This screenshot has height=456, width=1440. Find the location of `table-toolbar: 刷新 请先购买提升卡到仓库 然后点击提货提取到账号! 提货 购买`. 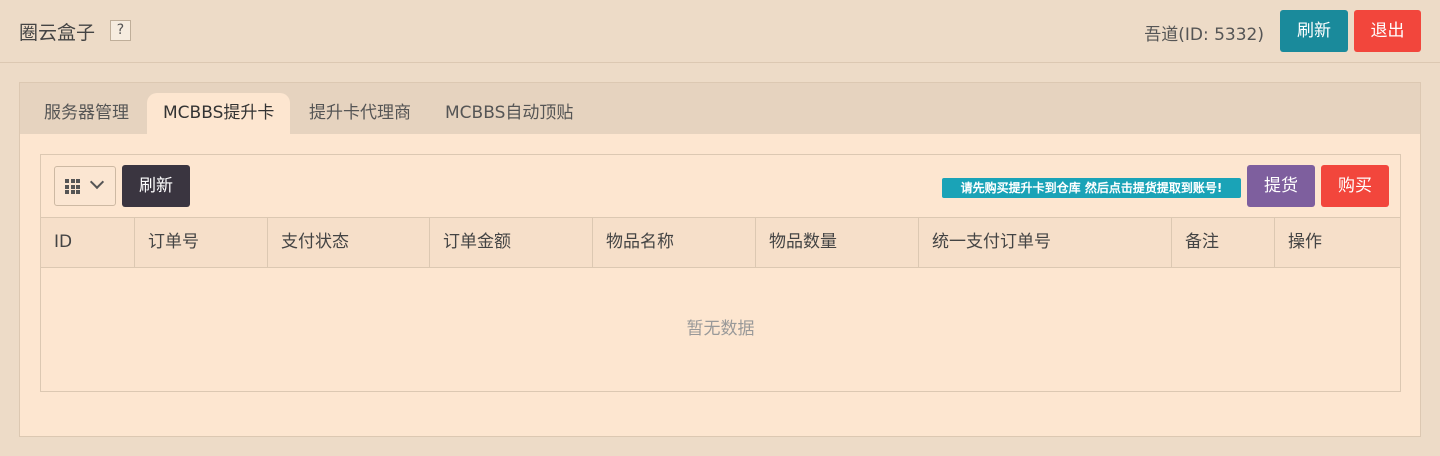

table-toolbar: 刷新 请先购买提升卡到仓库 然后点击提货提取到账号! 提货 购买 is located at coordinates (720, 186).